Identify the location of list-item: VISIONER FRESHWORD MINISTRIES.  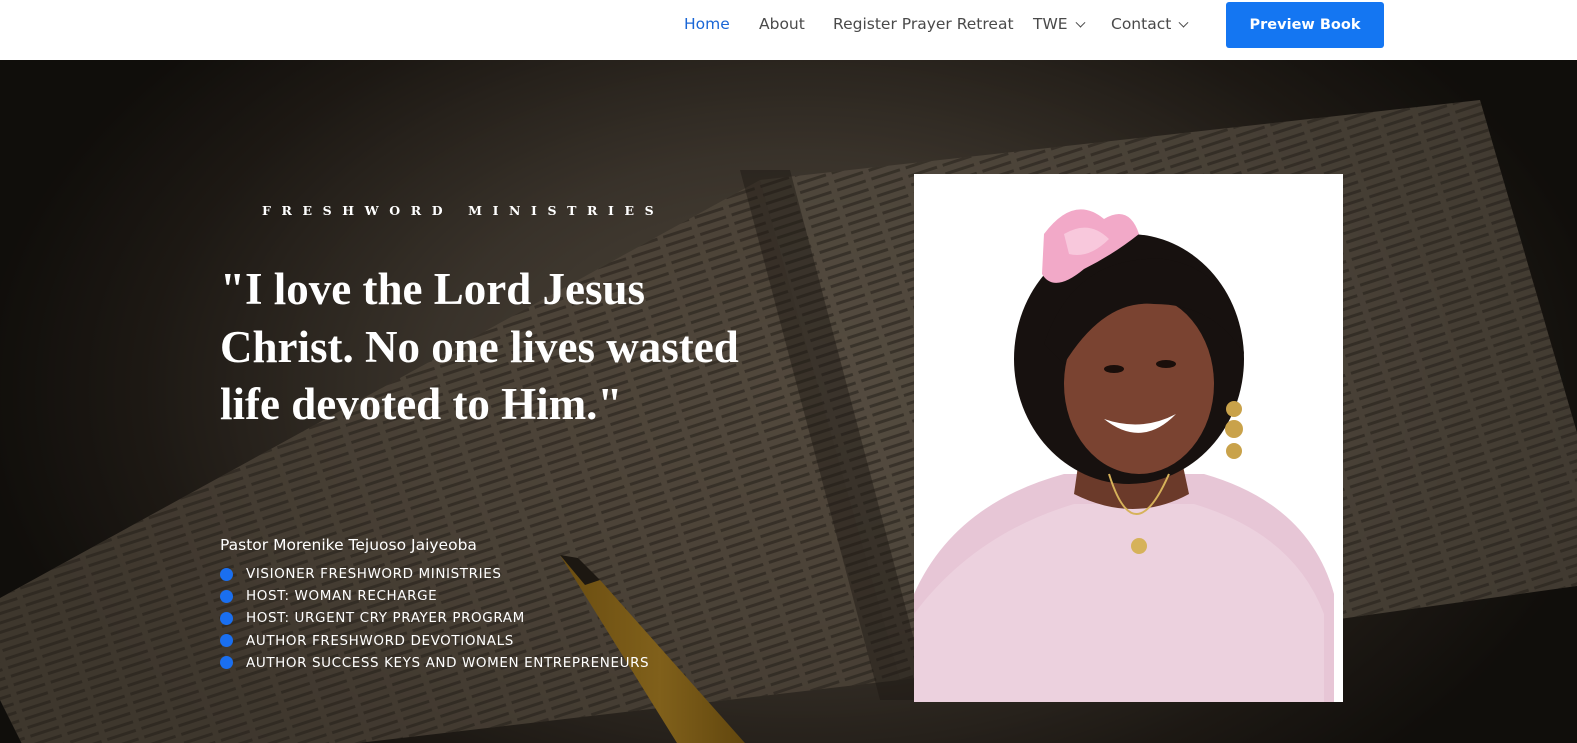
(434, 574).